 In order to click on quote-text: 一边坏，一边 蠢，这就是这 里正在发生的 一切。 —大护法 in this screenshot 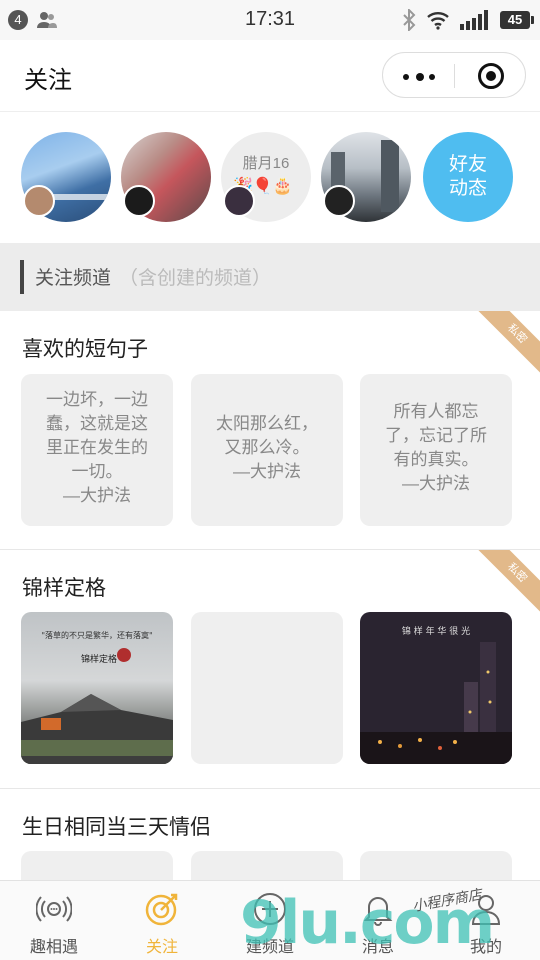, I will do `click(97, 447)`.